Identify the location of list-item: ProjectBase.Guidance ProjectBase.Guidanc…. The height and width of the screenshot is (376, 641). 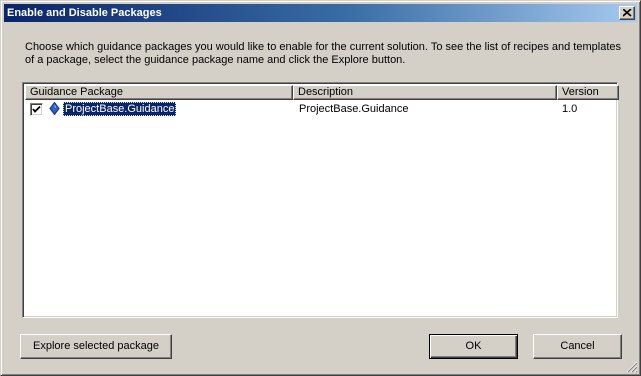
(320, 109).